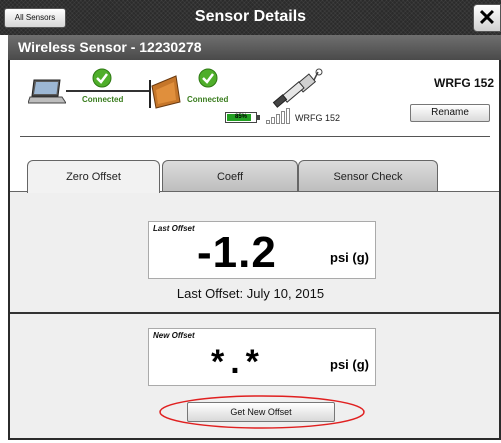 Image resolution: width=501 pixels, height=443 pixels. What do you see at coordinates (230, 176) in the screenshot?
I see `tab-coeff: Coeff` at bounding box center [230, 176].